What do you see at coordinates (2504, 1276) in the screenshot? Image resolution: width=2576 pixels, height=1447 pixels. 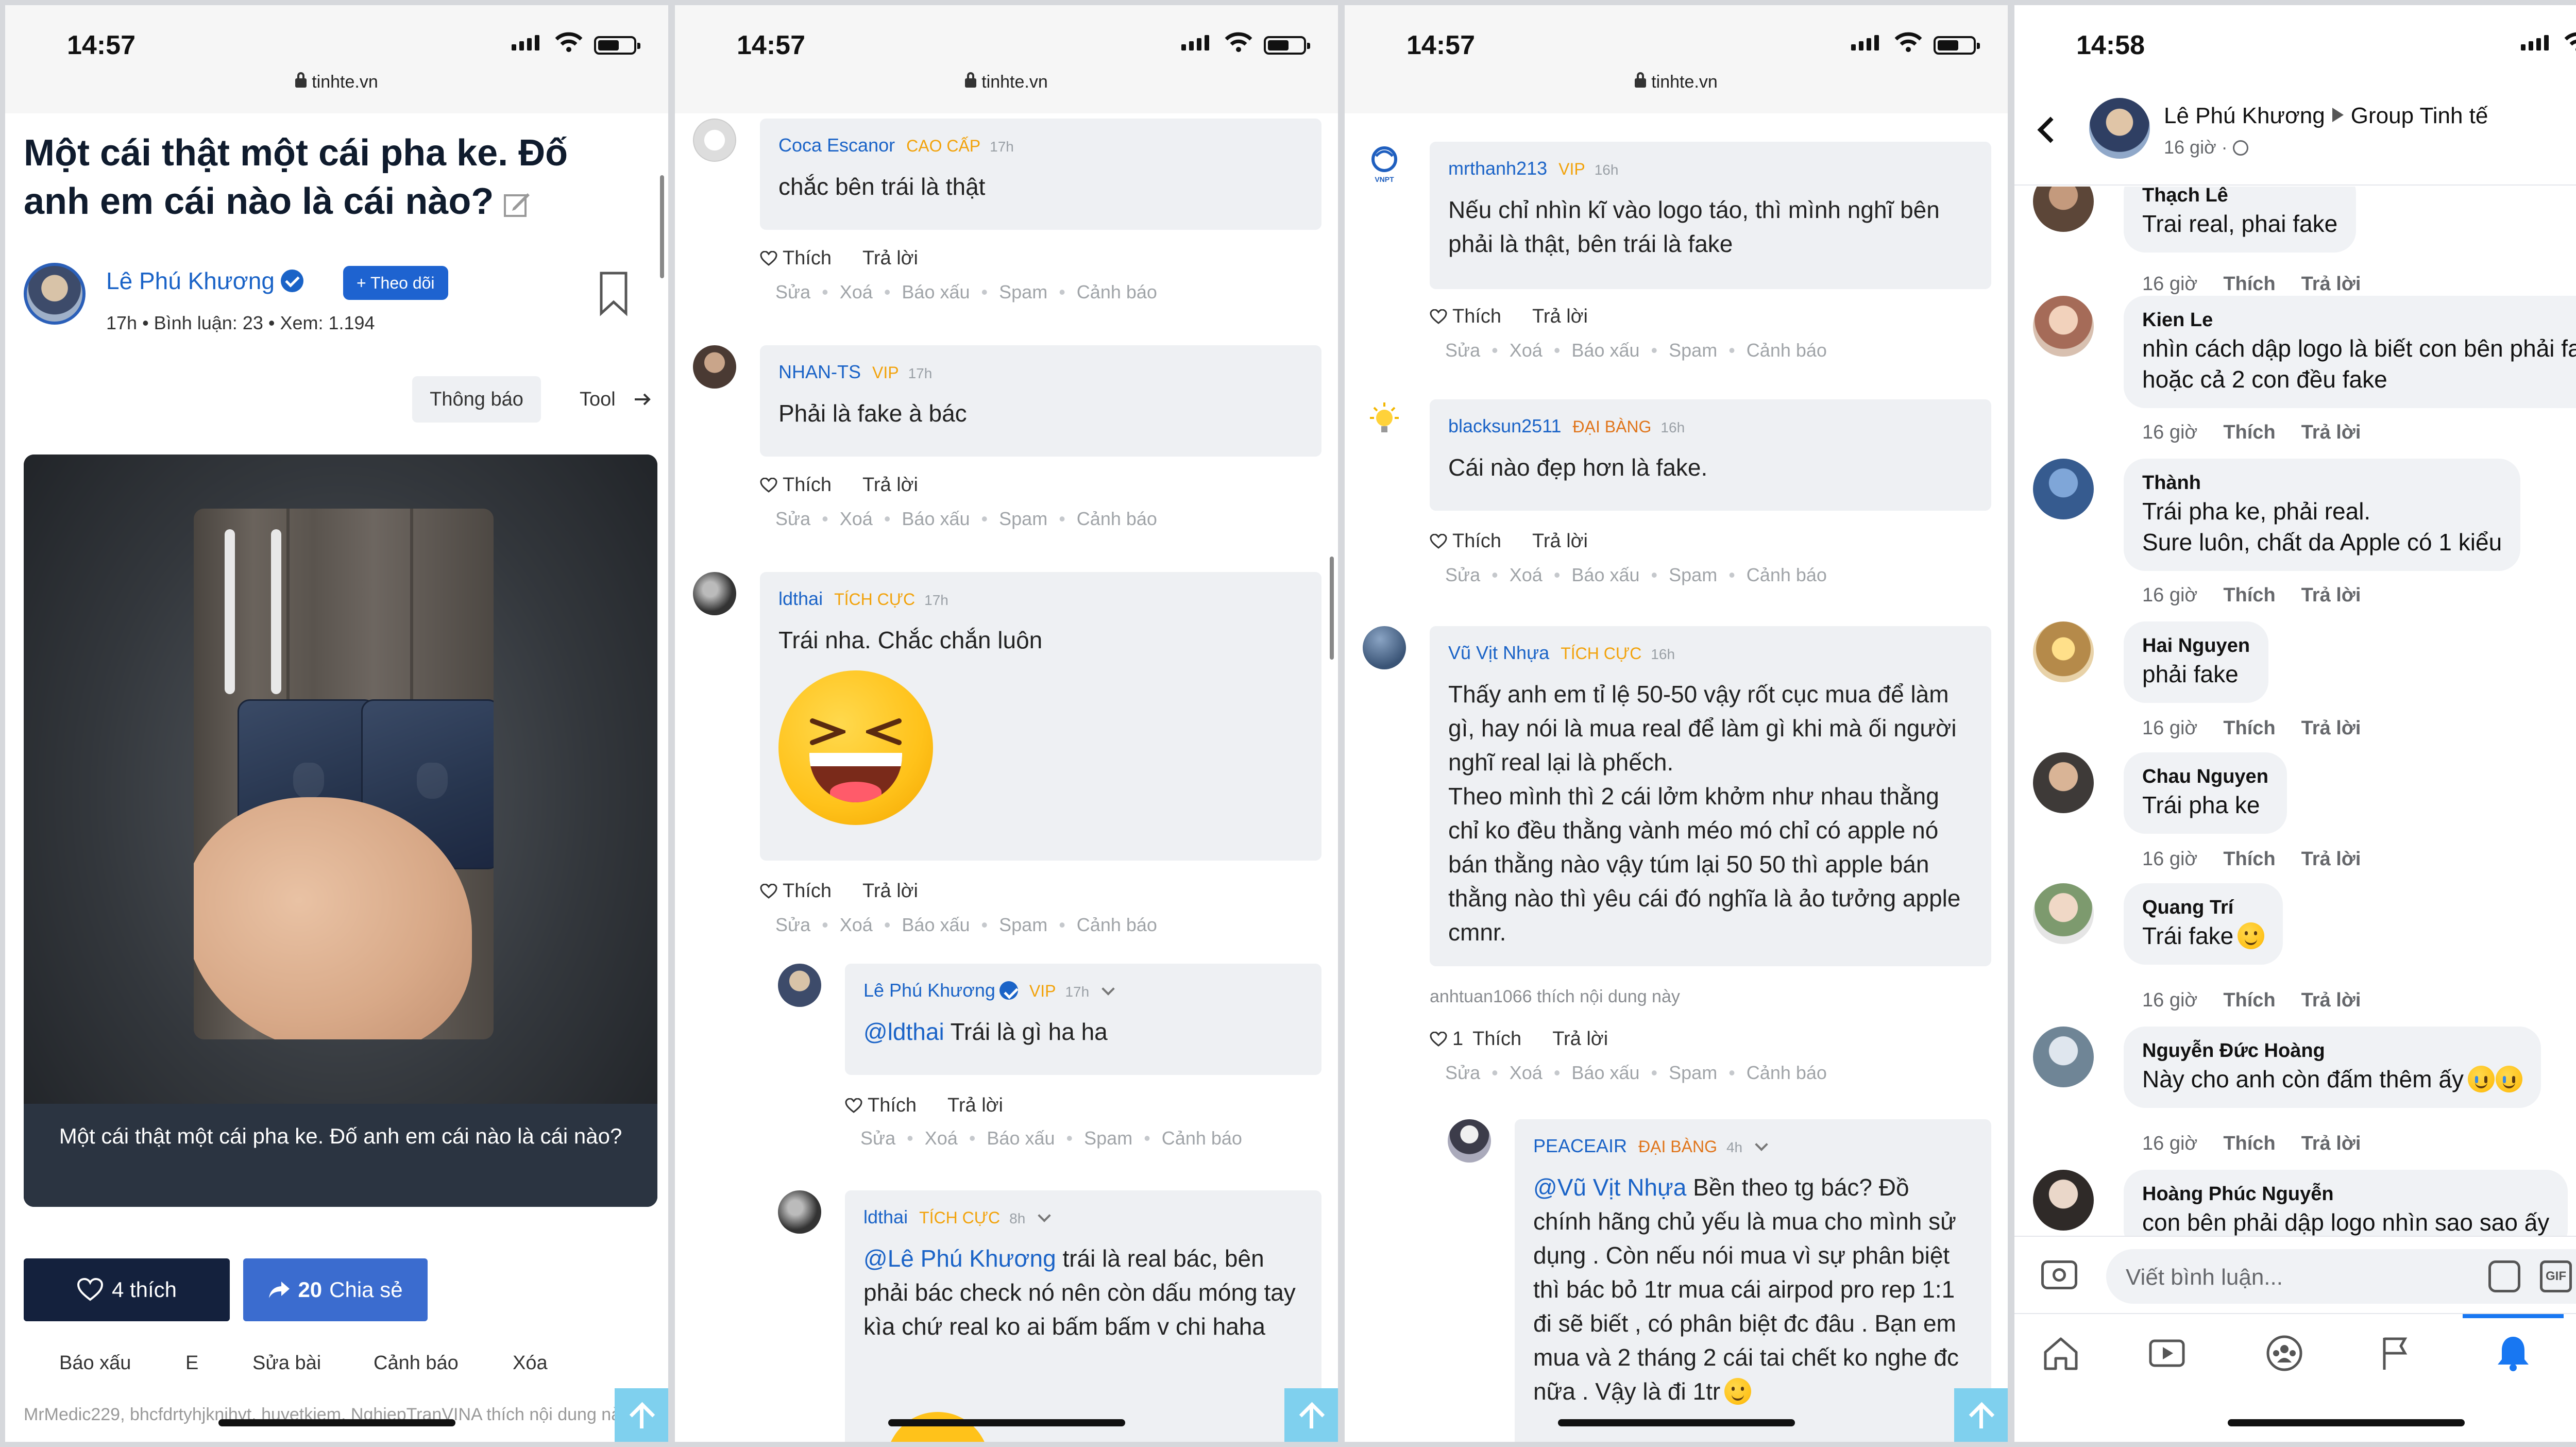 I see `sticker-icon` at bounding box center [2504, 1276].